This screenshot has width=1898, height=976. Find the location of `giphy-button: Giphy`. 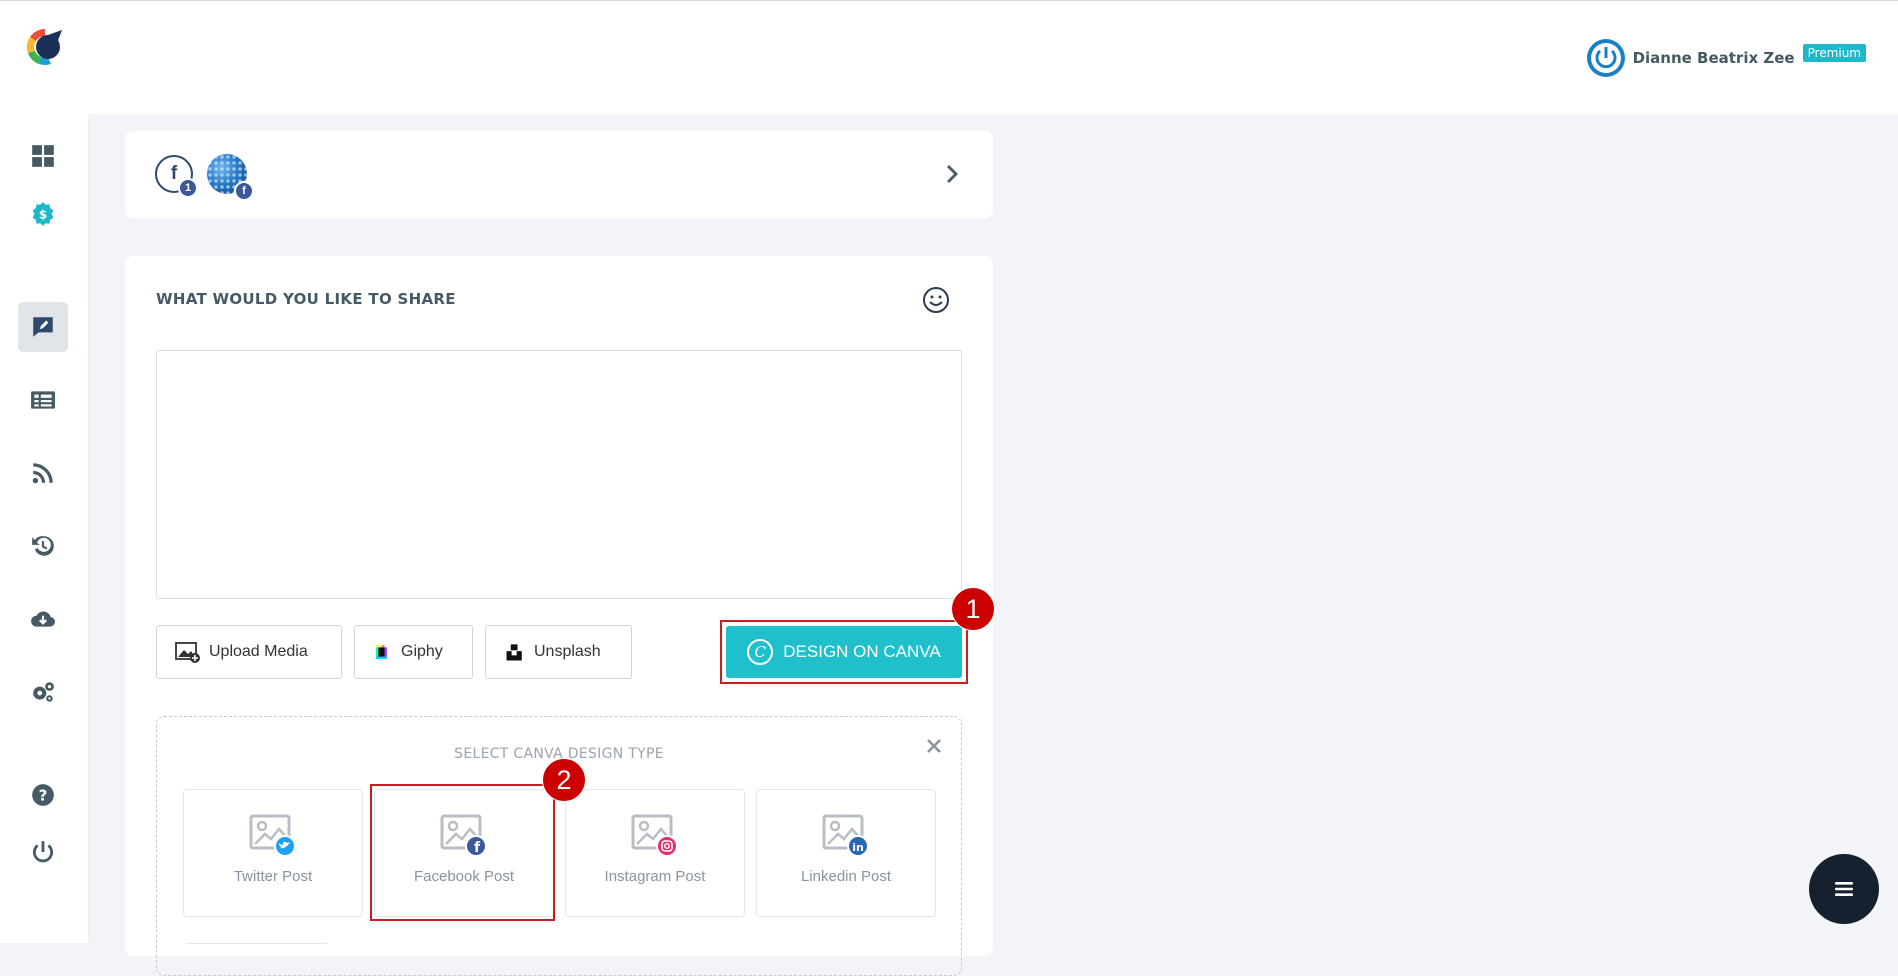

giphy-button: Giphy is located at coordinates (413, 652).